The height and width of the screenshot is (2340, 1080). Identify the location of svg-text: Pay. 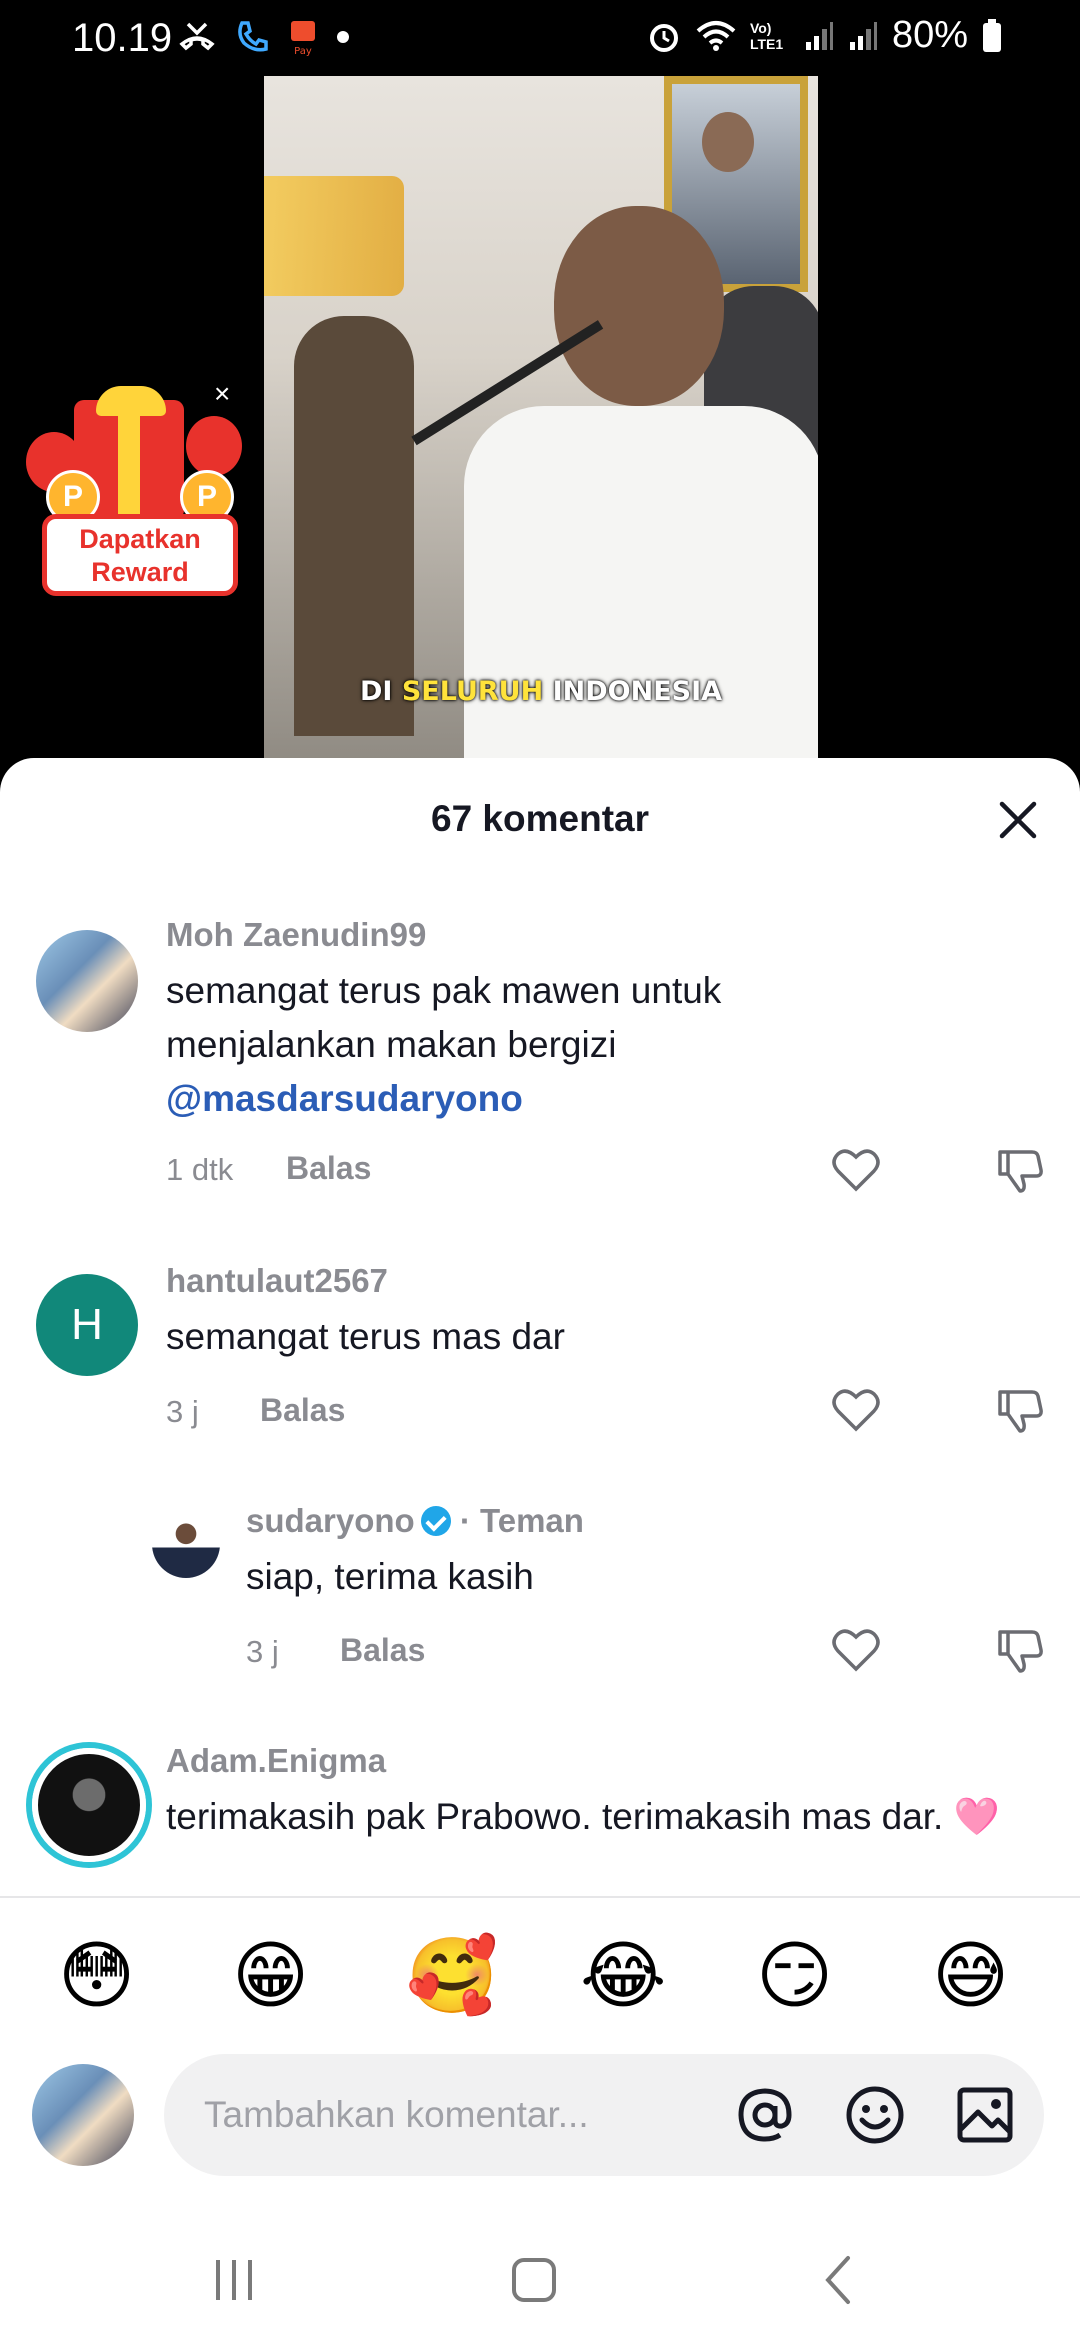
(303, 51).